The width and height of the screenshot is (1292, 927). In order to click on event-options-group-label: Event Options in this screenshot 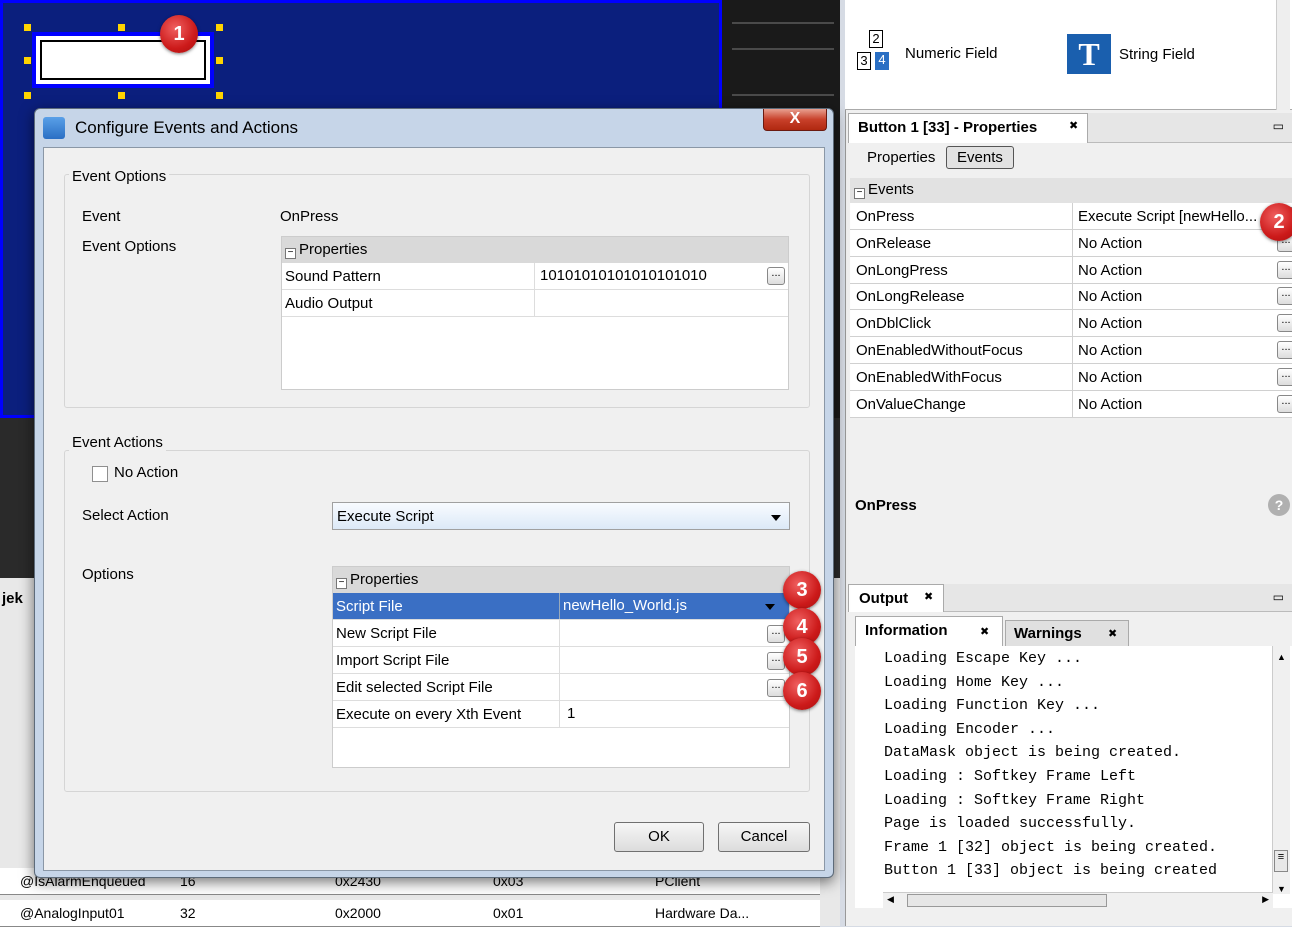, I will do `click(119, 176)`.